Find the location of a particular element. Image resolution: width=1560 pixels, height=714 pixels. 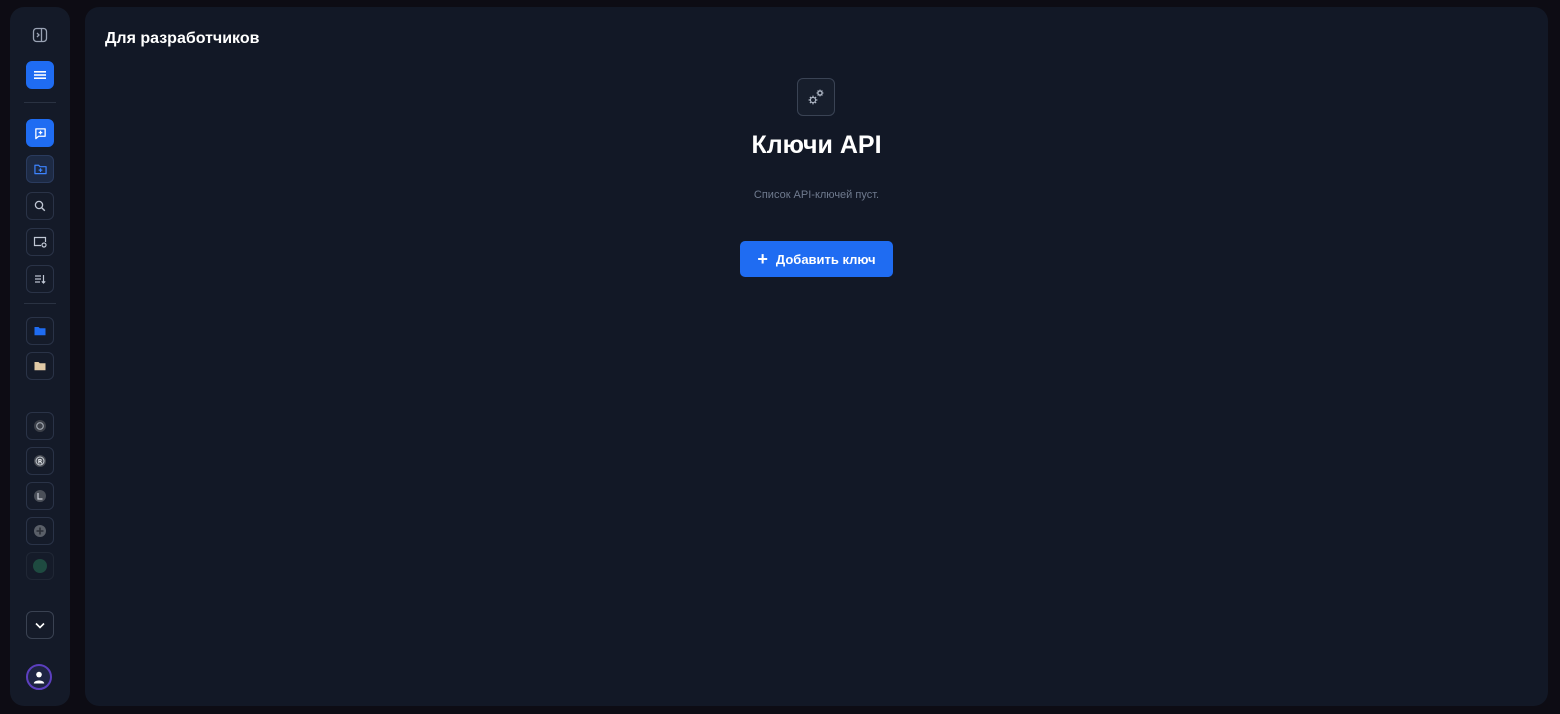

openai-icon is located at coordinates (40, 426).